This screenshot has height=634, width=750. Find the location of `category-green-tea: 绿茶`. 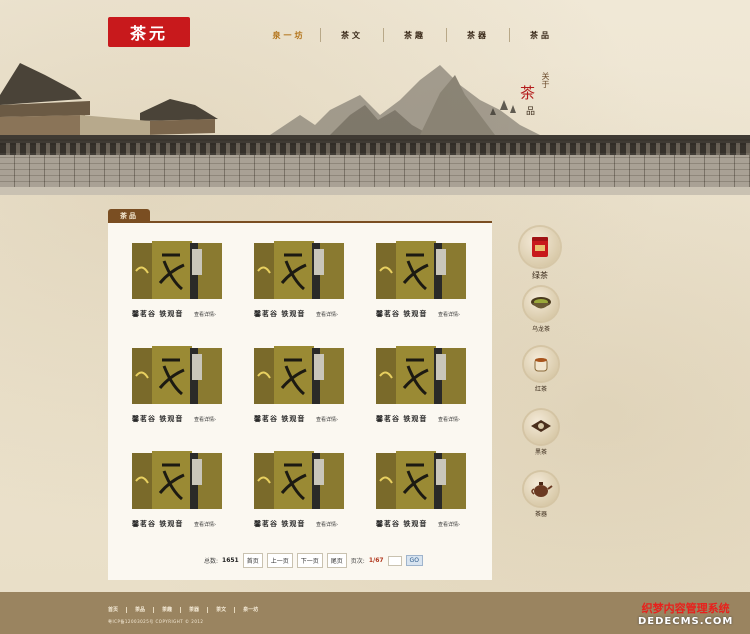

category-green-tea: 绿茶 is located at coordinates (540, 254).